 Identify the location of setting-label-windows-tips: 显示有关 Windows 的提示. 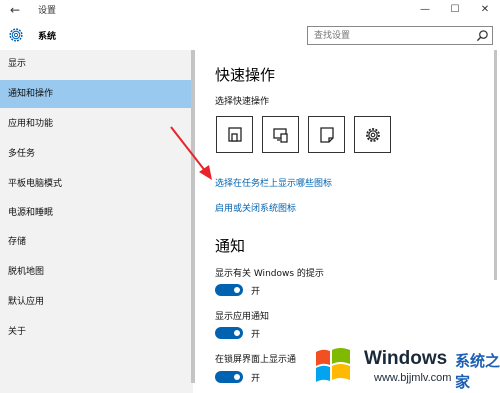
(269, 274).